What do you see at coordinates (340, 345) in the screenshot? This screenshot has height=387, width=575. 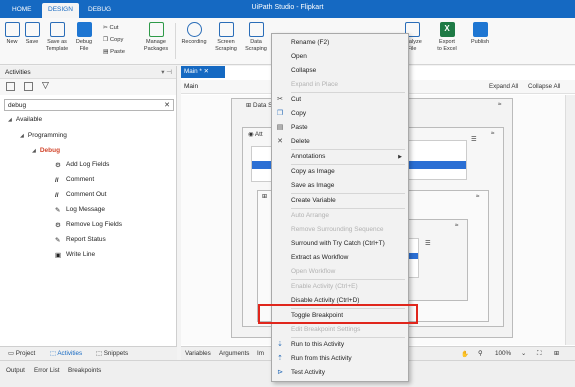 I see `menu-item-run-to-activity: ⇣ Run to this Activity` at bounding box center [340, 345].